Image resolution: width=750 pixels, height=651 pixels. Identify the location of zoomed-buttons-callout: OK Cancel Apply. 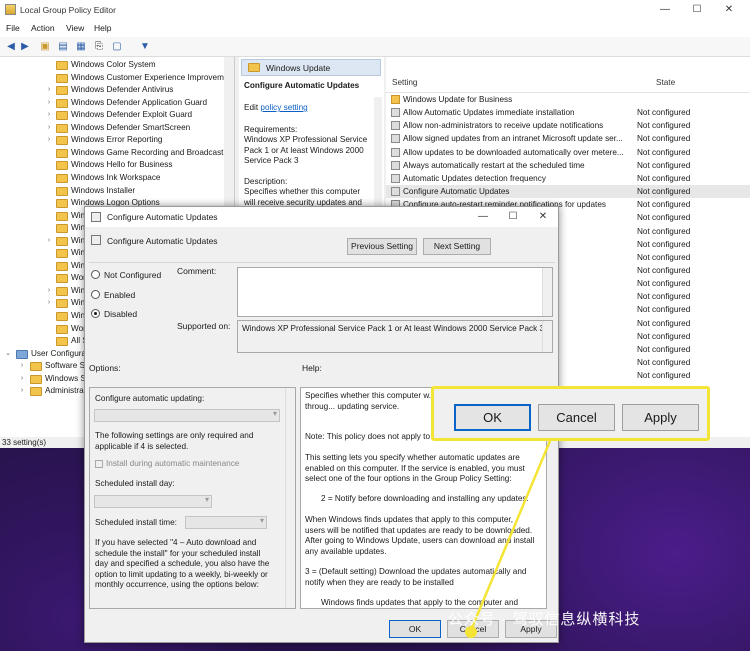
(570, 413).